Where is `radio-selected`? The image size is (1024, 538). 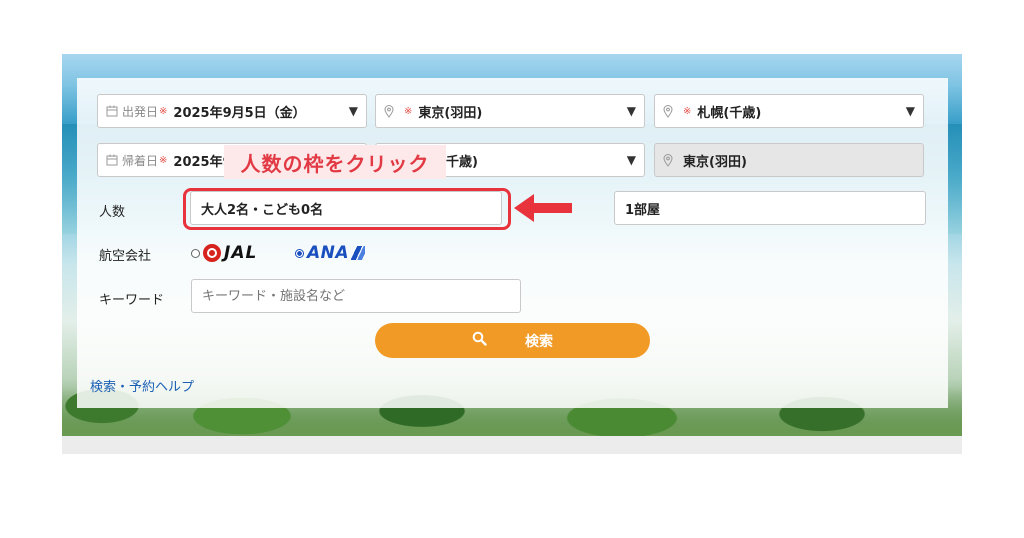
radio-selected is located at coordinates (299, 253).